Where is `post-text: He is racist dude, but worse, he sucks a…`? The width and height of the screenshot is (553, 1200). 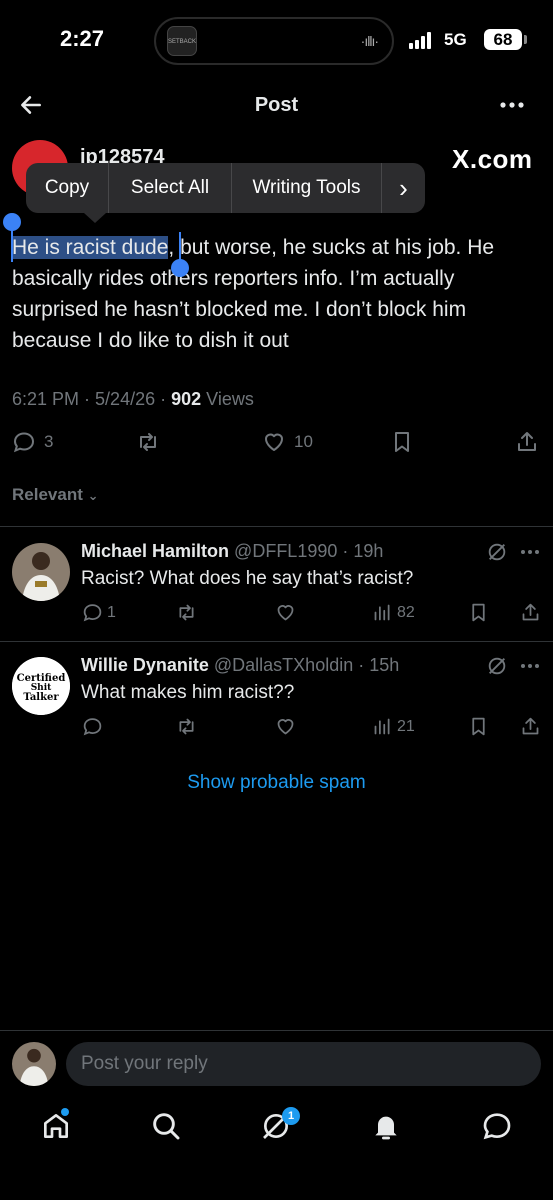
post-text: He is racist dude, but worse, he sucks a… is located at coordinates (277, 294).